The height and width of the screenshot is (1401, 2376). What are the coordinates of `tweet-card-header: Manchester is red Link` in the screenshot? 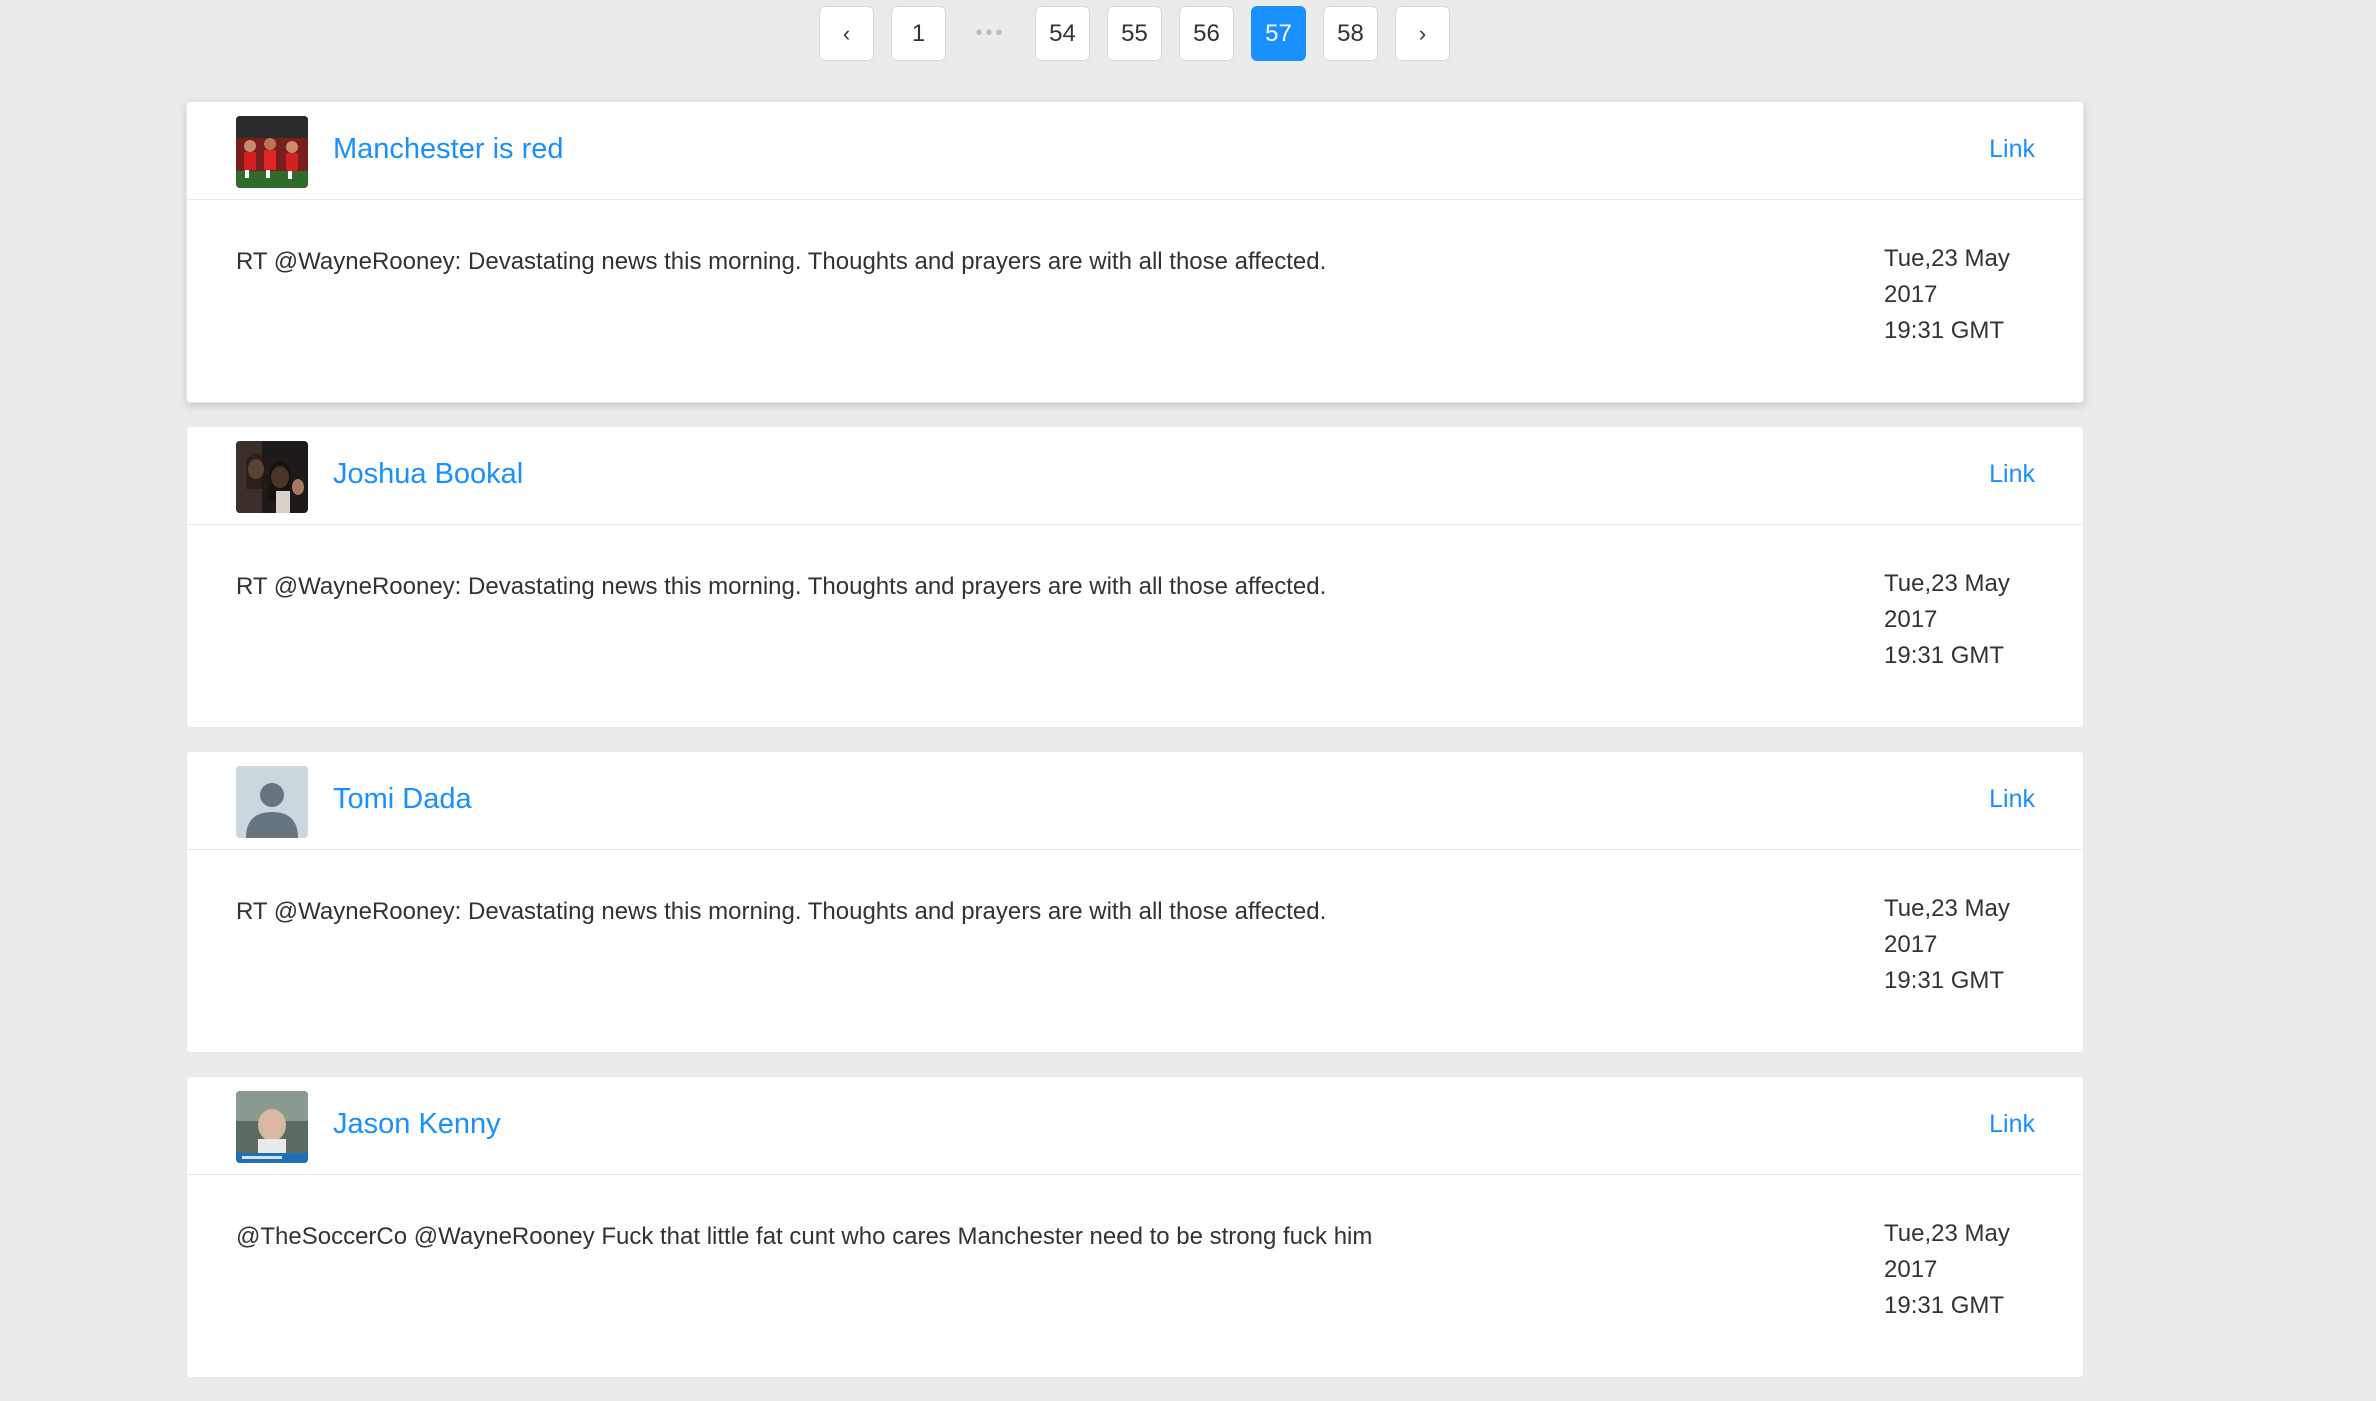 It's located at (1135, 151).